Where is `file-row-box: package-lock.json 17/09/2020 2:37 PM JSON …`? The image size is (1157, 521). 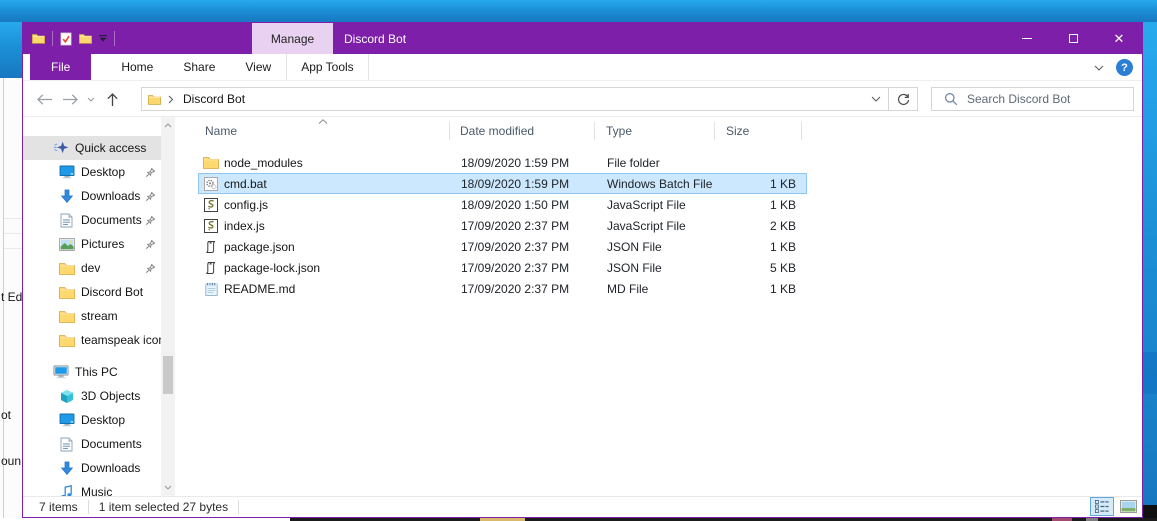 file-row-box: package-lock.json 17/09/2020 2:37 PM JSON … is located at coordinates (502, 267).